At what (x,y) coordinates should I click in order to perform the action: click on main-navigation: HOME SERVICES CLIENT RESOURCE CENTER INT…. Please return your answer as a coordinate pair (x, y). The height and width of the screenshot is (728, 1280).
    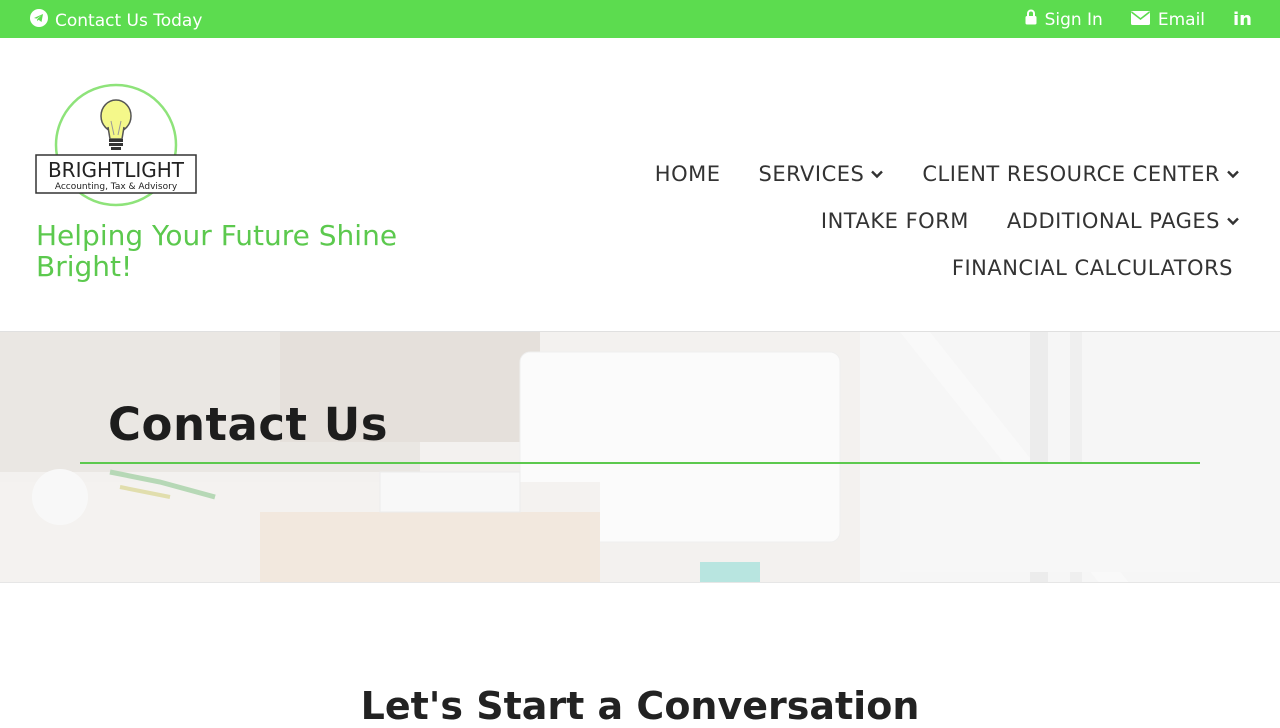
    Looking at the image, I should click on (890, 220).